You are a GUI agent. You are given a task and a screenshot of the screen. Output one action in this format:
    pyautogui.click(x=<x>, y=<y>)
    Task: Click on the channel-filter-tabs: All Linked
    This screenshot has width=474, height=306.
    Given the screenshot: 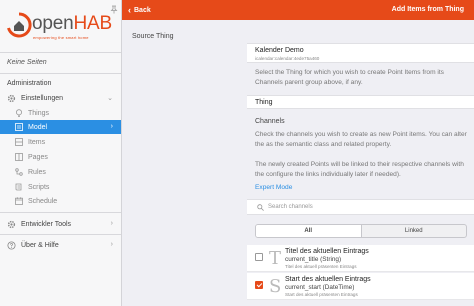 What is the action you would take?
    pyautogui.click(x=361, y=231)
    